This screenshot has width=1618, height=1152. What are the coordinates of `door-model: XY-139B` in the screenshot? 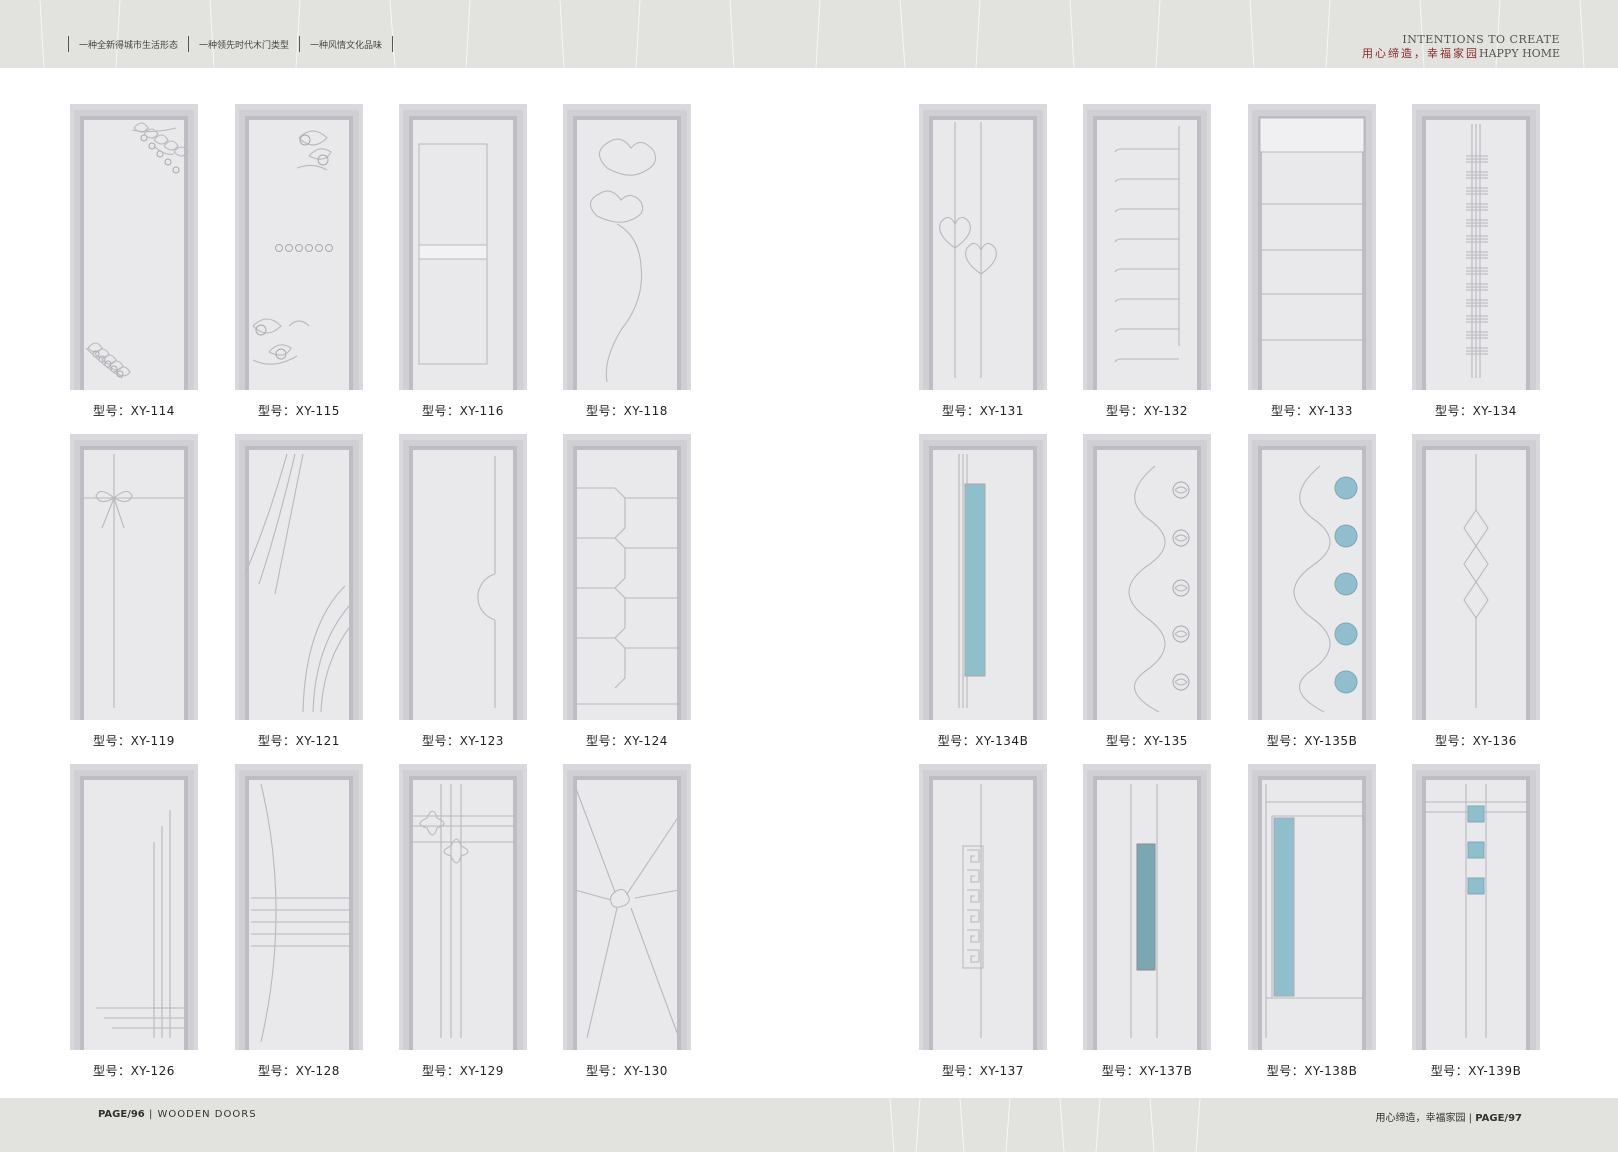 It's located at (1495, 1071).